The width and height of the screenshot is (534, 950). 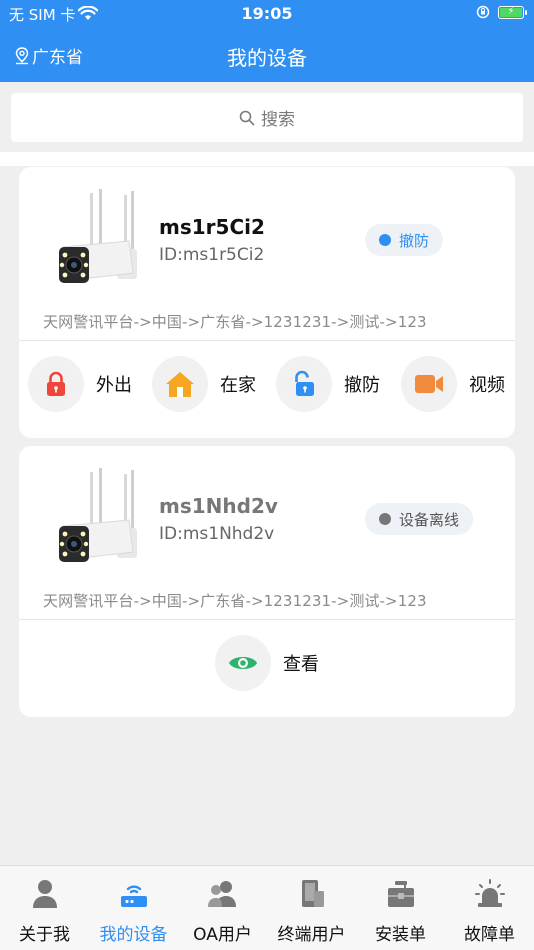 What do you see at coordinates (44, 911) in the screenshot?
I see `tab-about-me: 关于我` at bounding box center [44, 911].